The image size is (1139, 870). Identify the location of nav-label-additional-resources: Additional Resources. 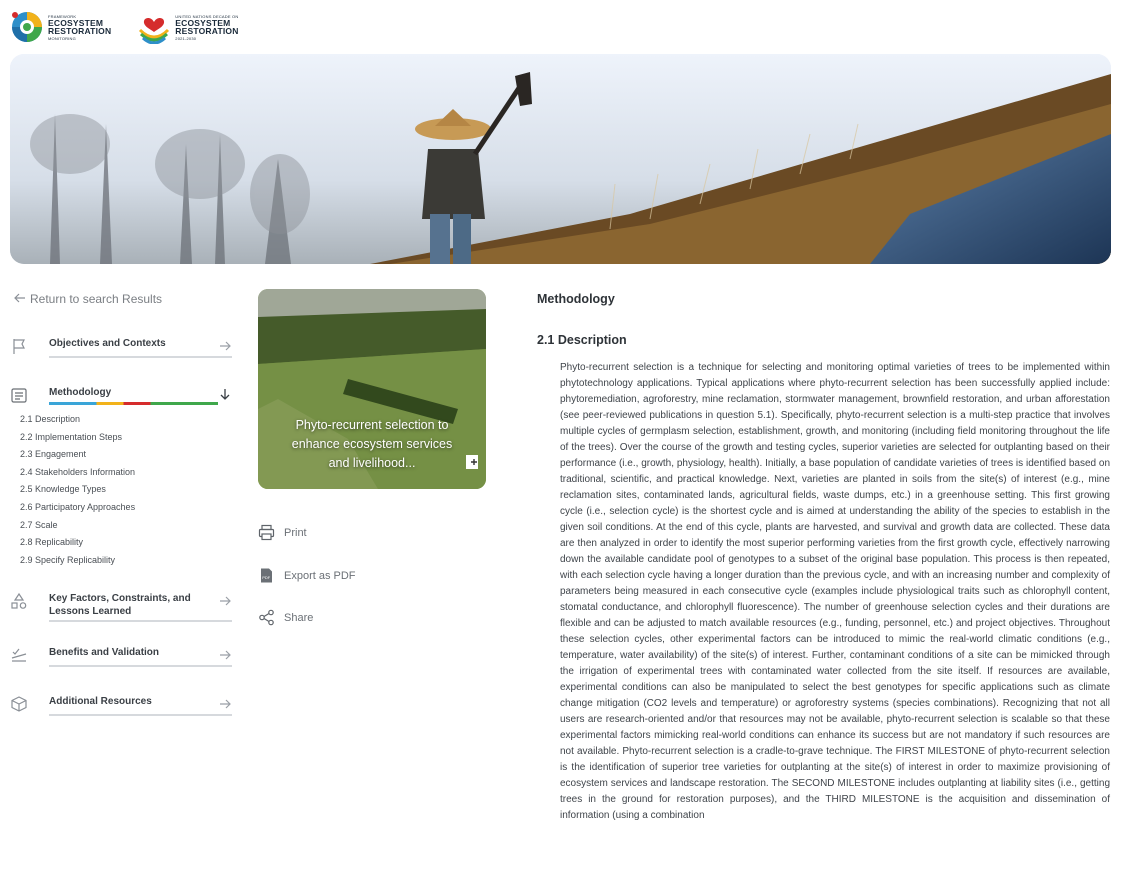
(100, 701).